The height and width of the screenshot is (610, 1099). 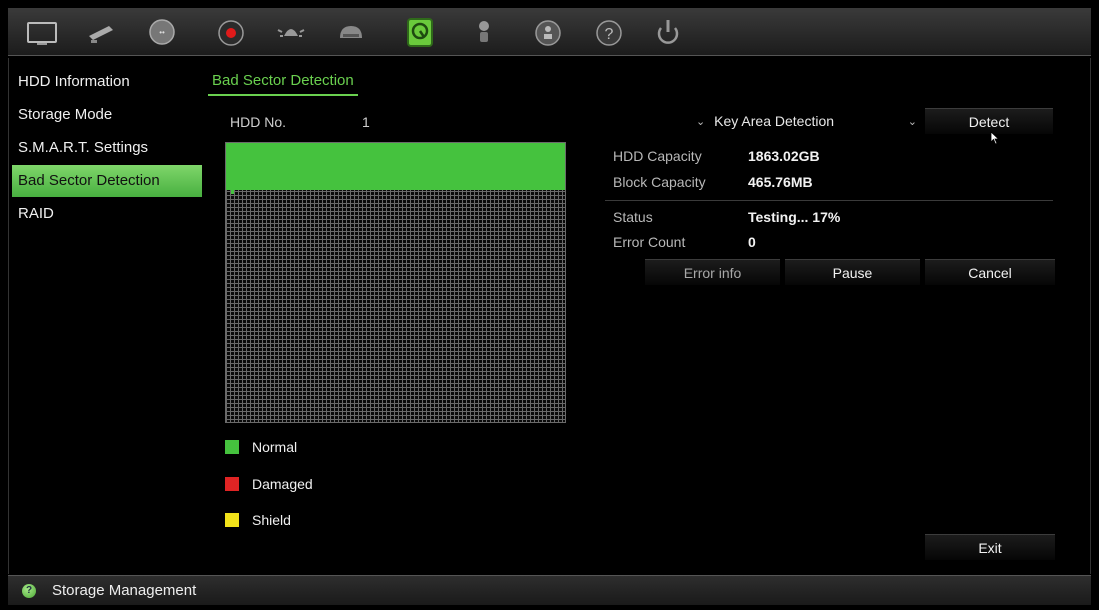 What do you see at coordinates (395, 282) in the screenshot?
I see `sector-map-grid` at bounding box center [395, 282].